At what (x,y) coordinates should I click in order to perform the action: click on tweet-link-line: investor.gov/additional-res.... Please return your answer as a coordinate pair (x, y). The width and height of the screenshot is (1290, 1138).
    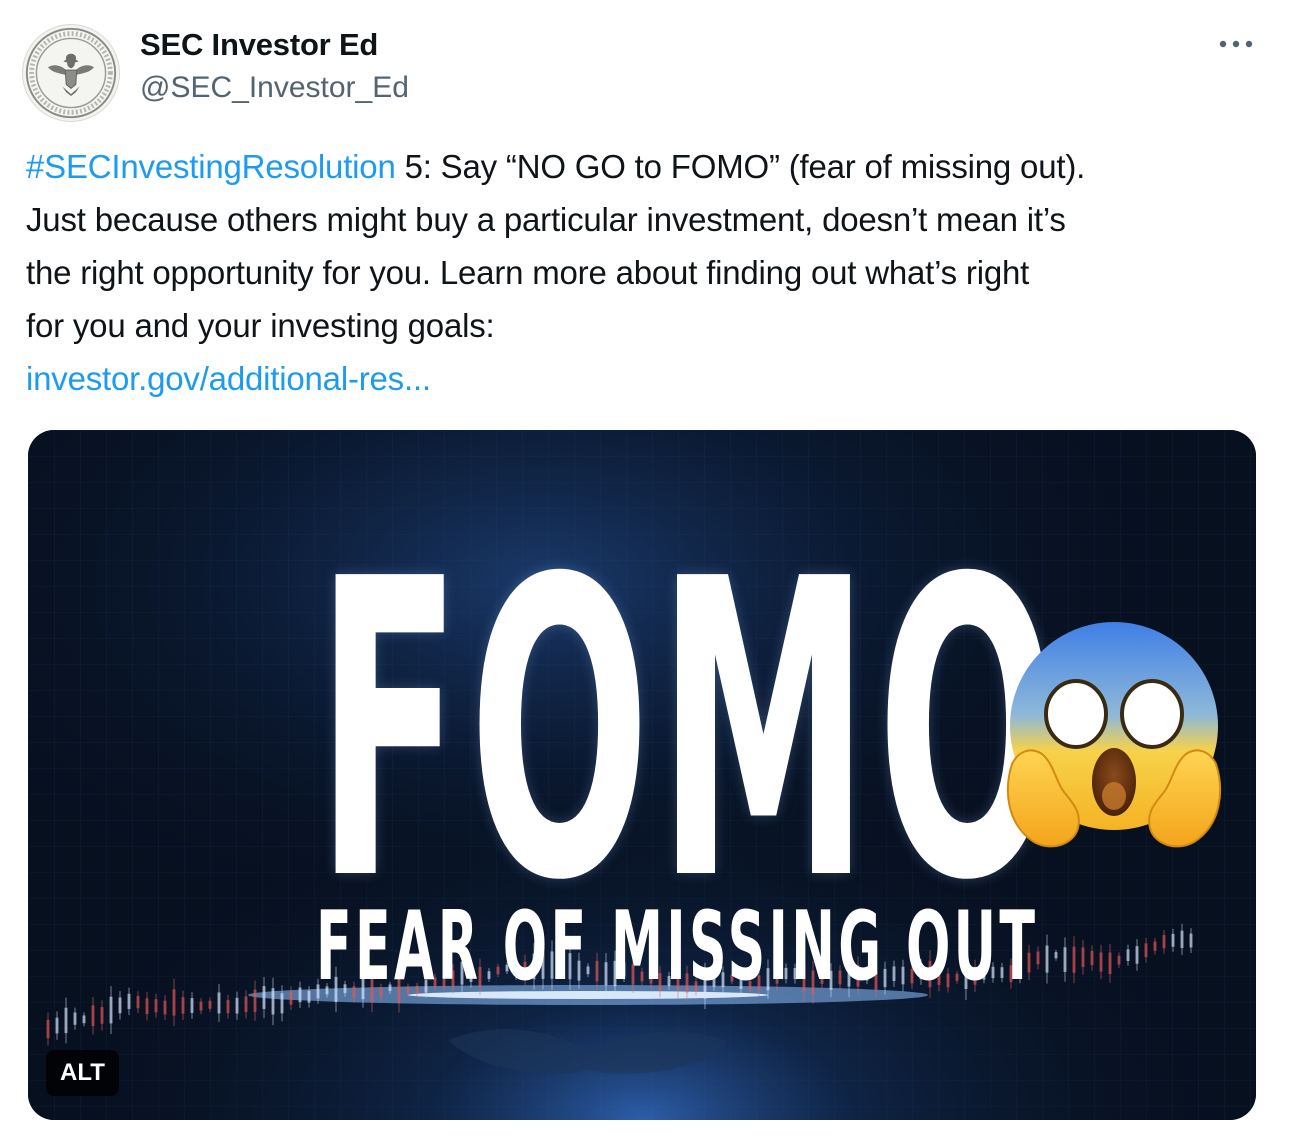
    Looking at the image, I should click on (646, 378).